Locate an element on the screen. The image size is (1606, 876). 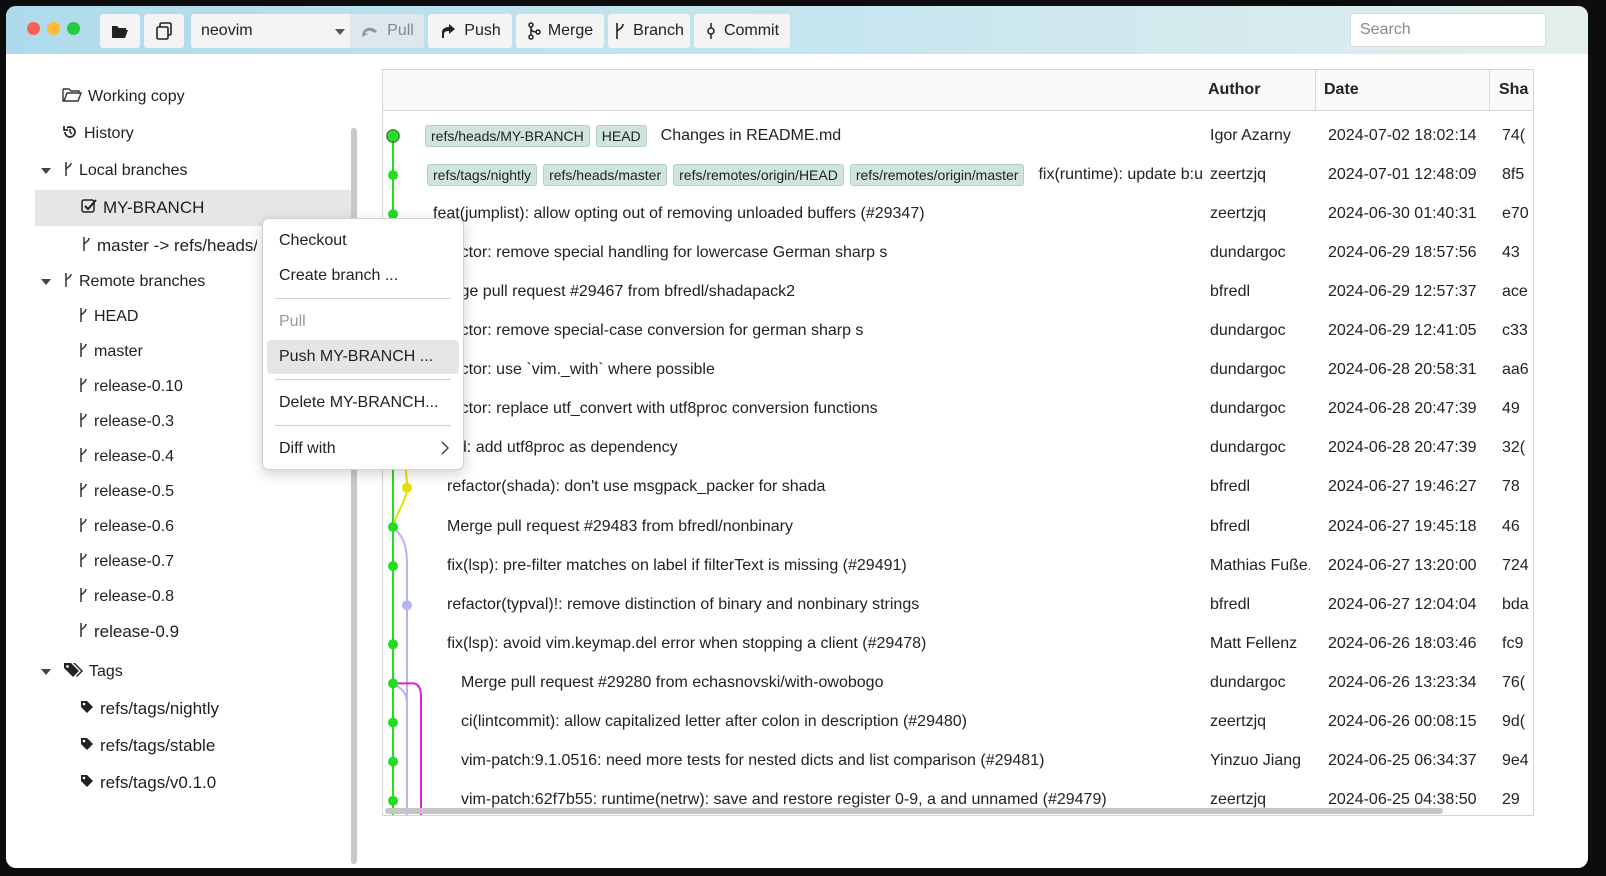
sidebar-item-master-local: master -> refs/heads/m is located at coordinates (169, 246).